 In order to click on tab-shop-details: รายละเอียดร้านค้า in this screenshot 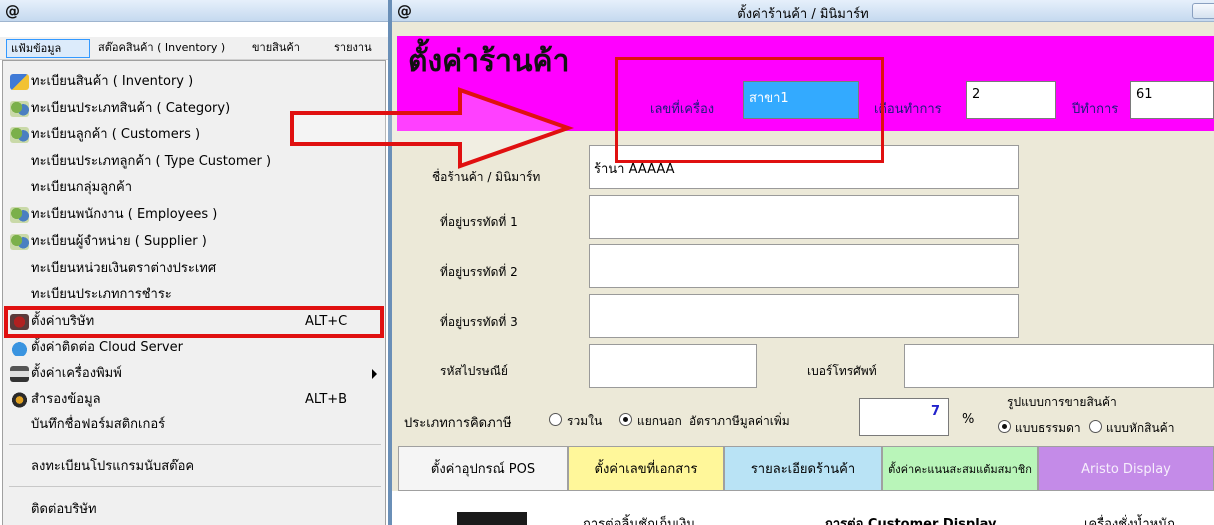, I will do `click(803, 468)`.